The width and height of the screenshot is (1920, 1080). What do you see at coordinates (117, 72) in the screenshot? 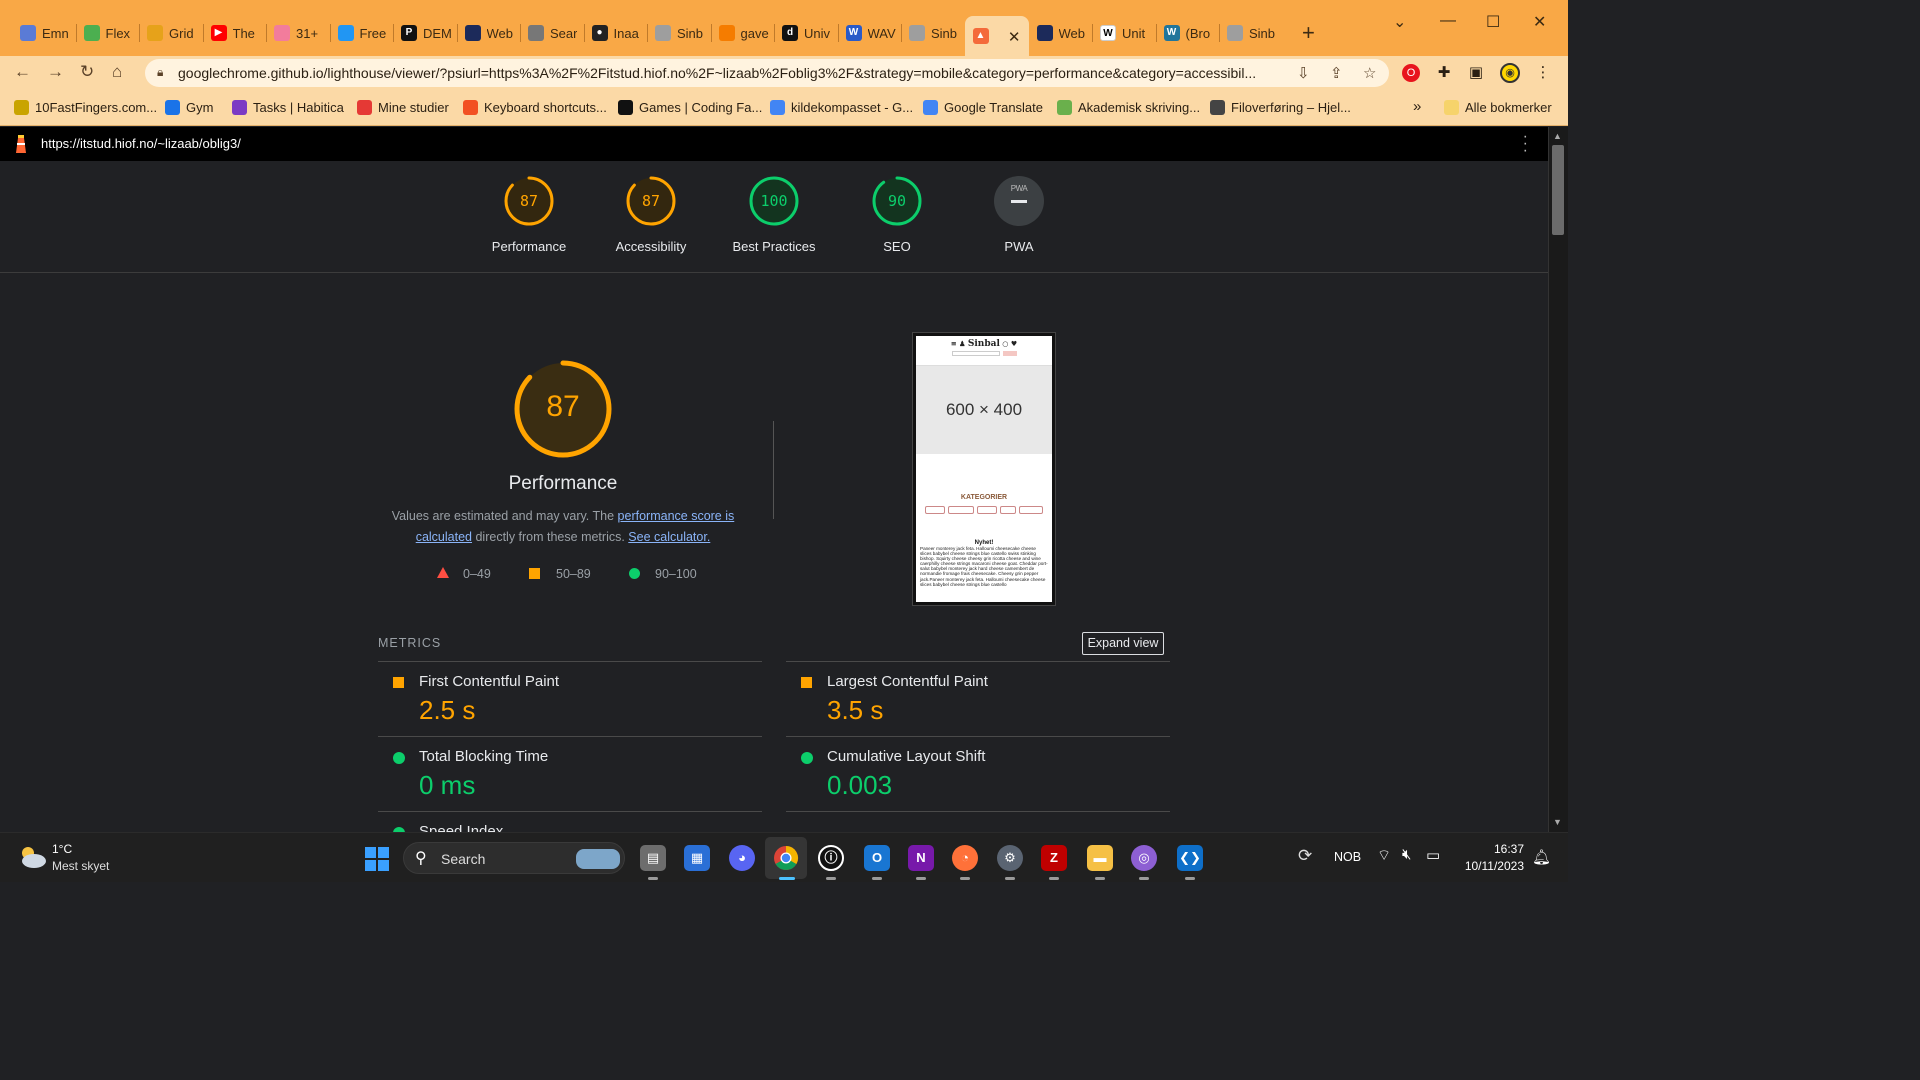
I see `home-icon: ⌂` at bounding box center [117, 72].